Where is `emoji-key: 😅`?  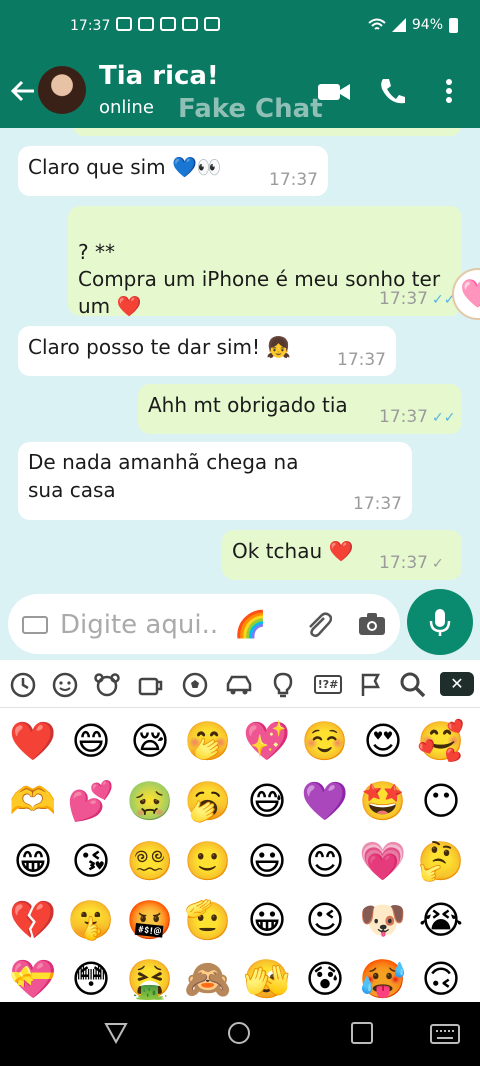
emoji-key: 😅 is located at coordinates (267, 801).